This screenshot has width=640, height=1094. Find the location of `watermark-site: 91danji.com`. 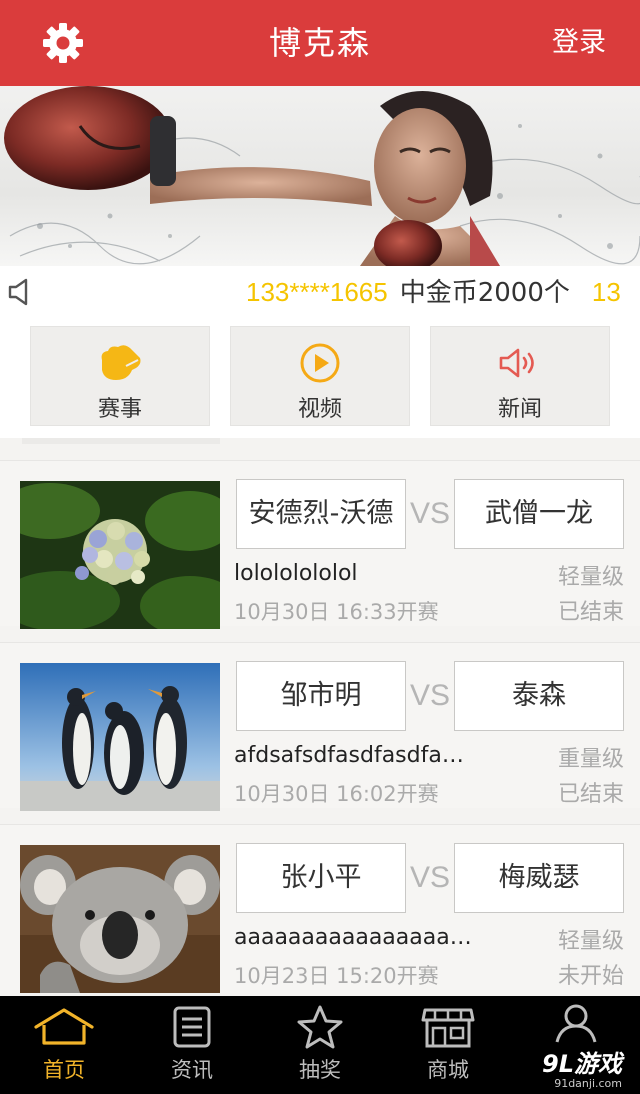

watermark-site: 91danji.com is located at coordinates (588, 1083).